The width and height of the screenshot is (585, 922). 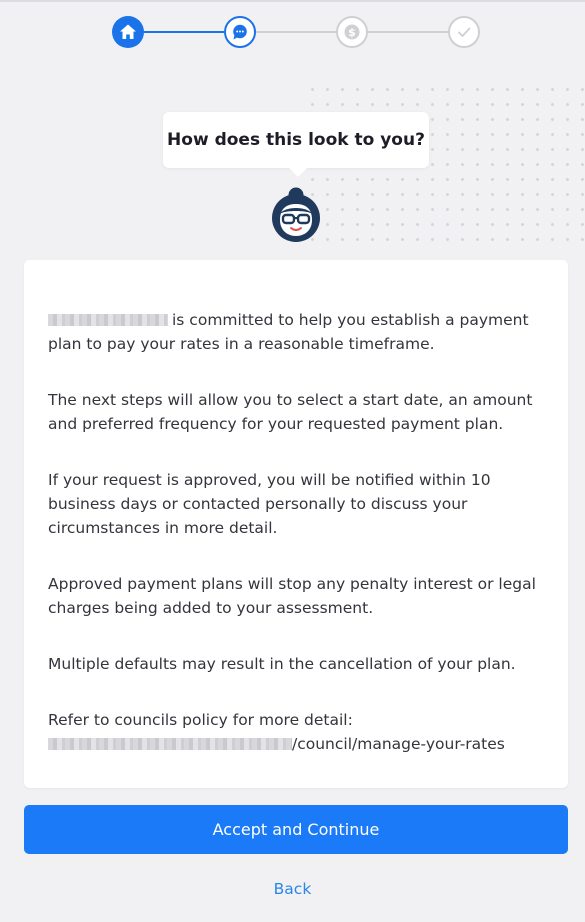 I want to click on assistant-avatar-icon, so click(x=296, y=214).